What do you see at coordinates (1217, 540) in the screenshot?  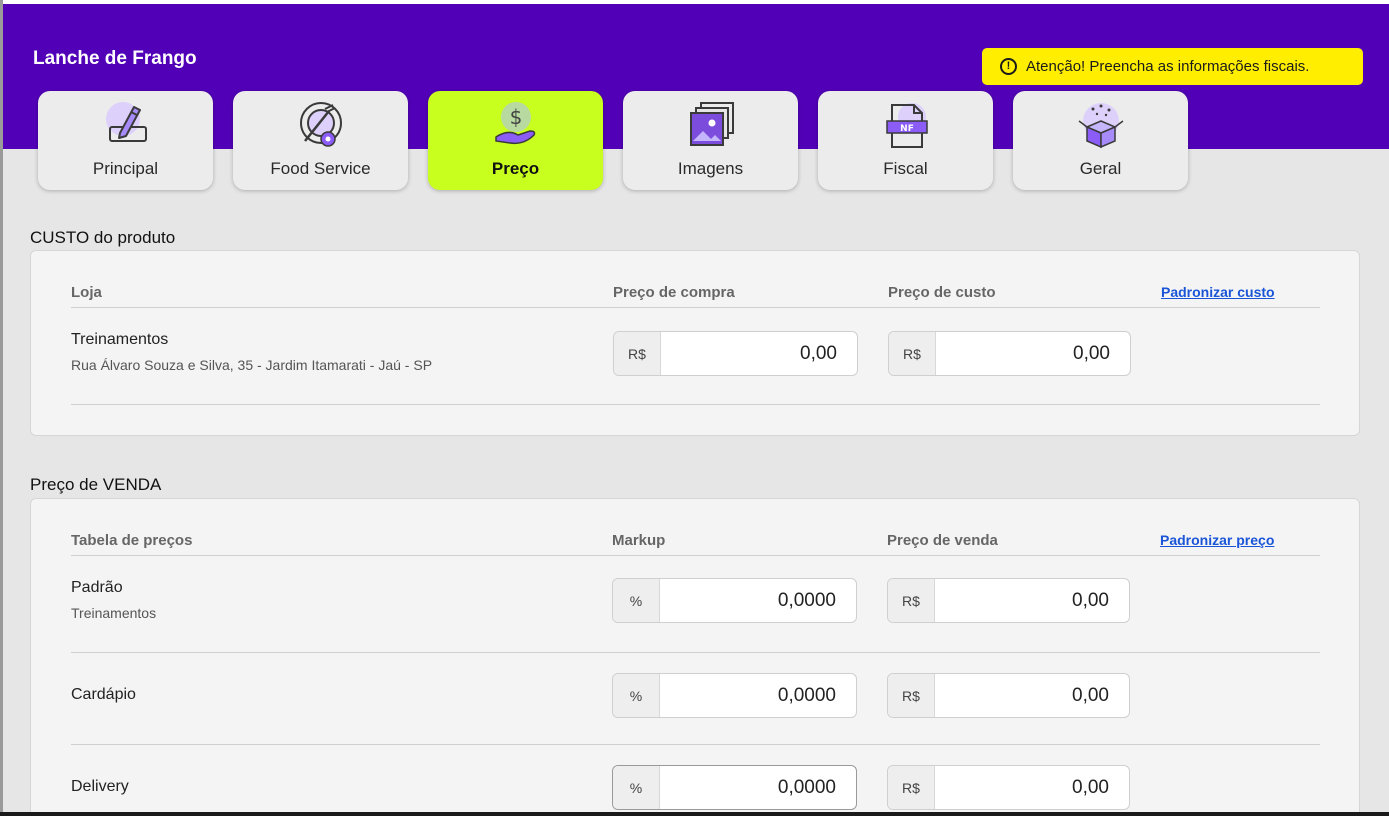 I see `standardize-price-link: Padronizar preço` at bounding box center [1217, 540].